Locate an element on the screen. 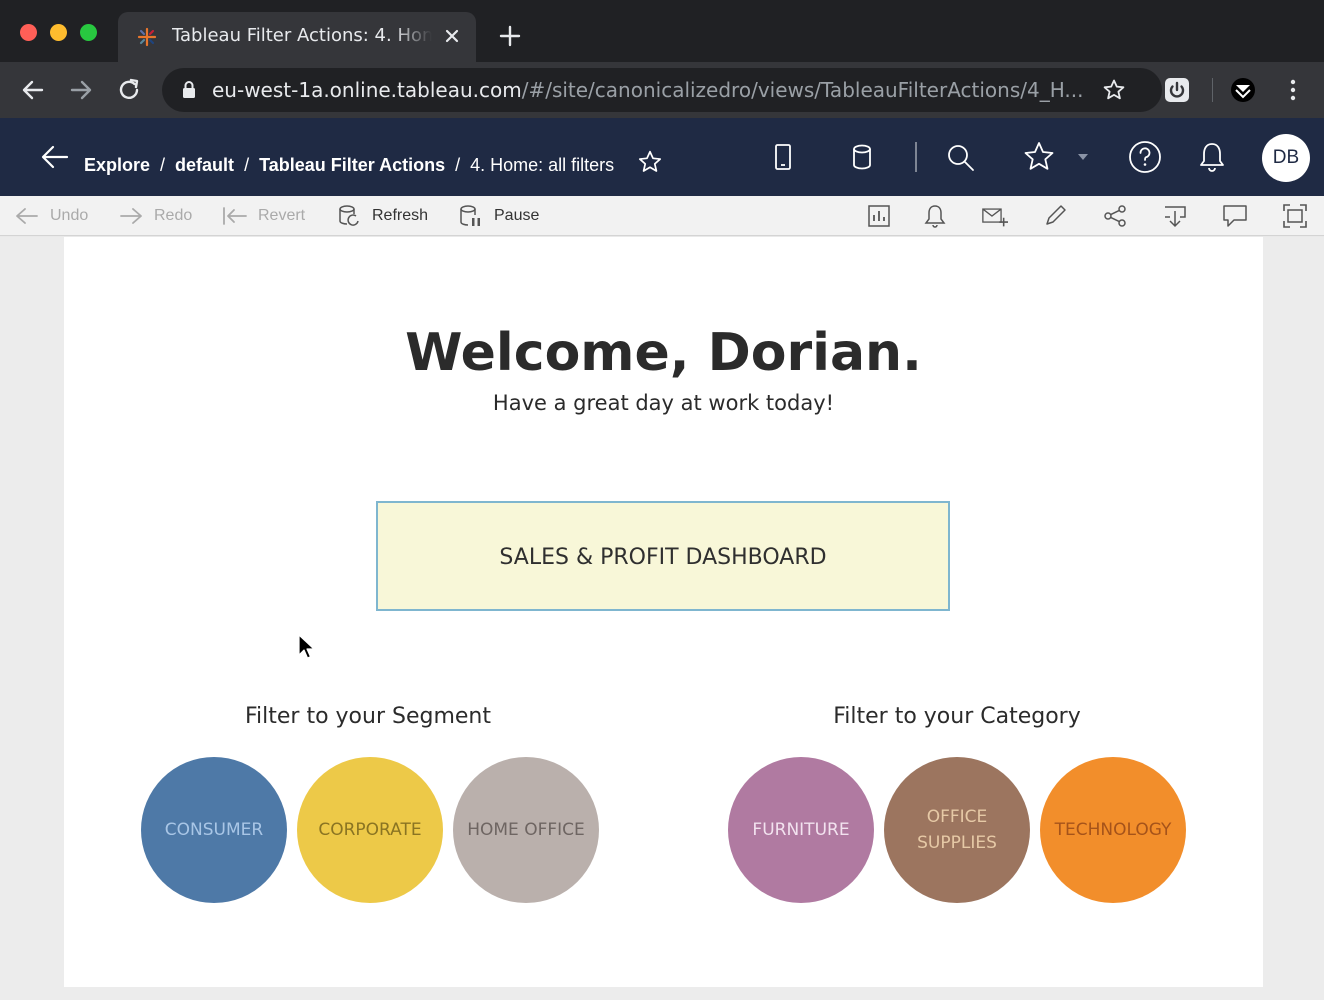 The width and height of the screenshot is (1324, 1000). window-minimize-button is located at coordinates (58, 32).